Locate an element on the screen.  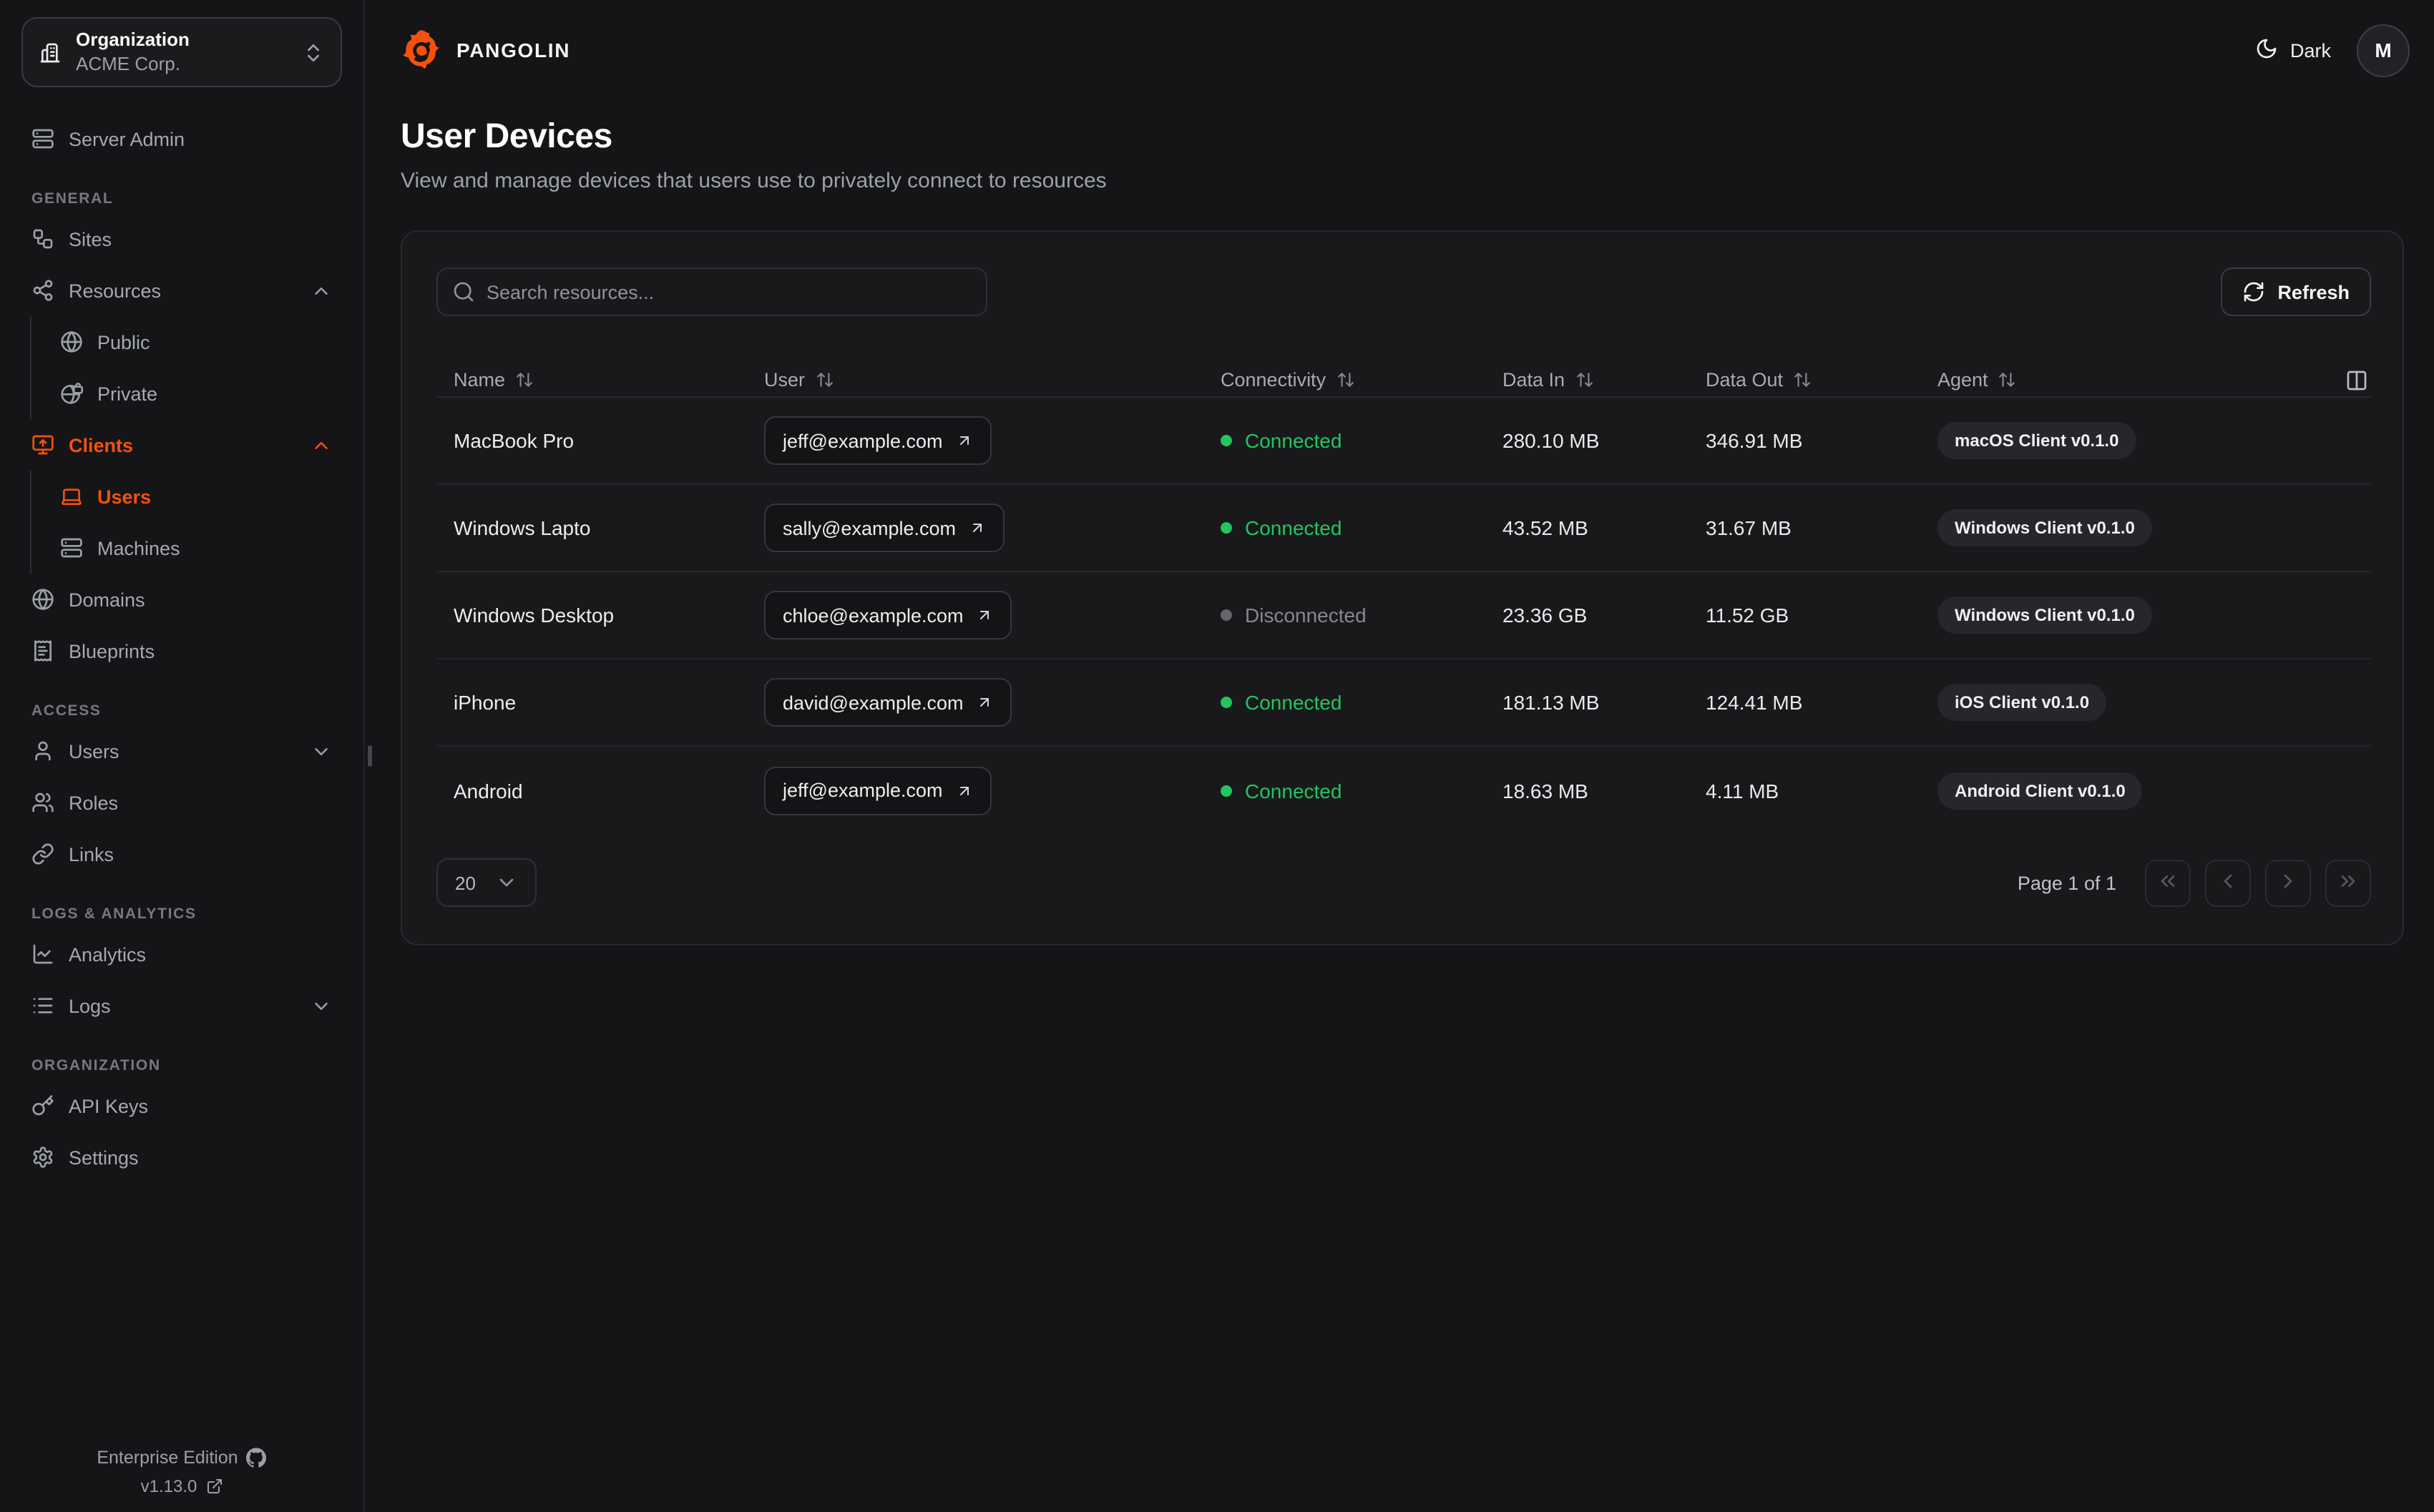
arrow-up-right-icon is located at coordinates (985, 615).